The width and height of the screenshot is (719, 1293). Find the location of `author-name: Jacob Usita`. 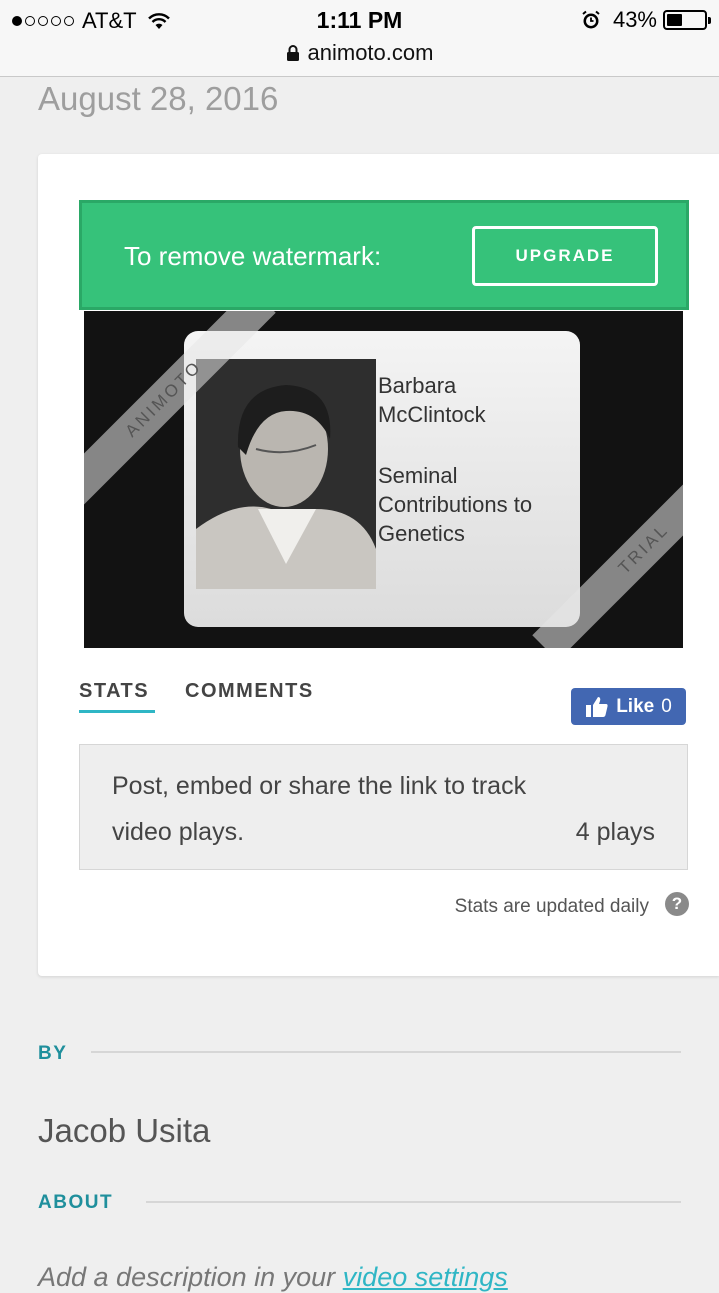

author-name: Jacob Usita is located at coordinates (124, 1130).